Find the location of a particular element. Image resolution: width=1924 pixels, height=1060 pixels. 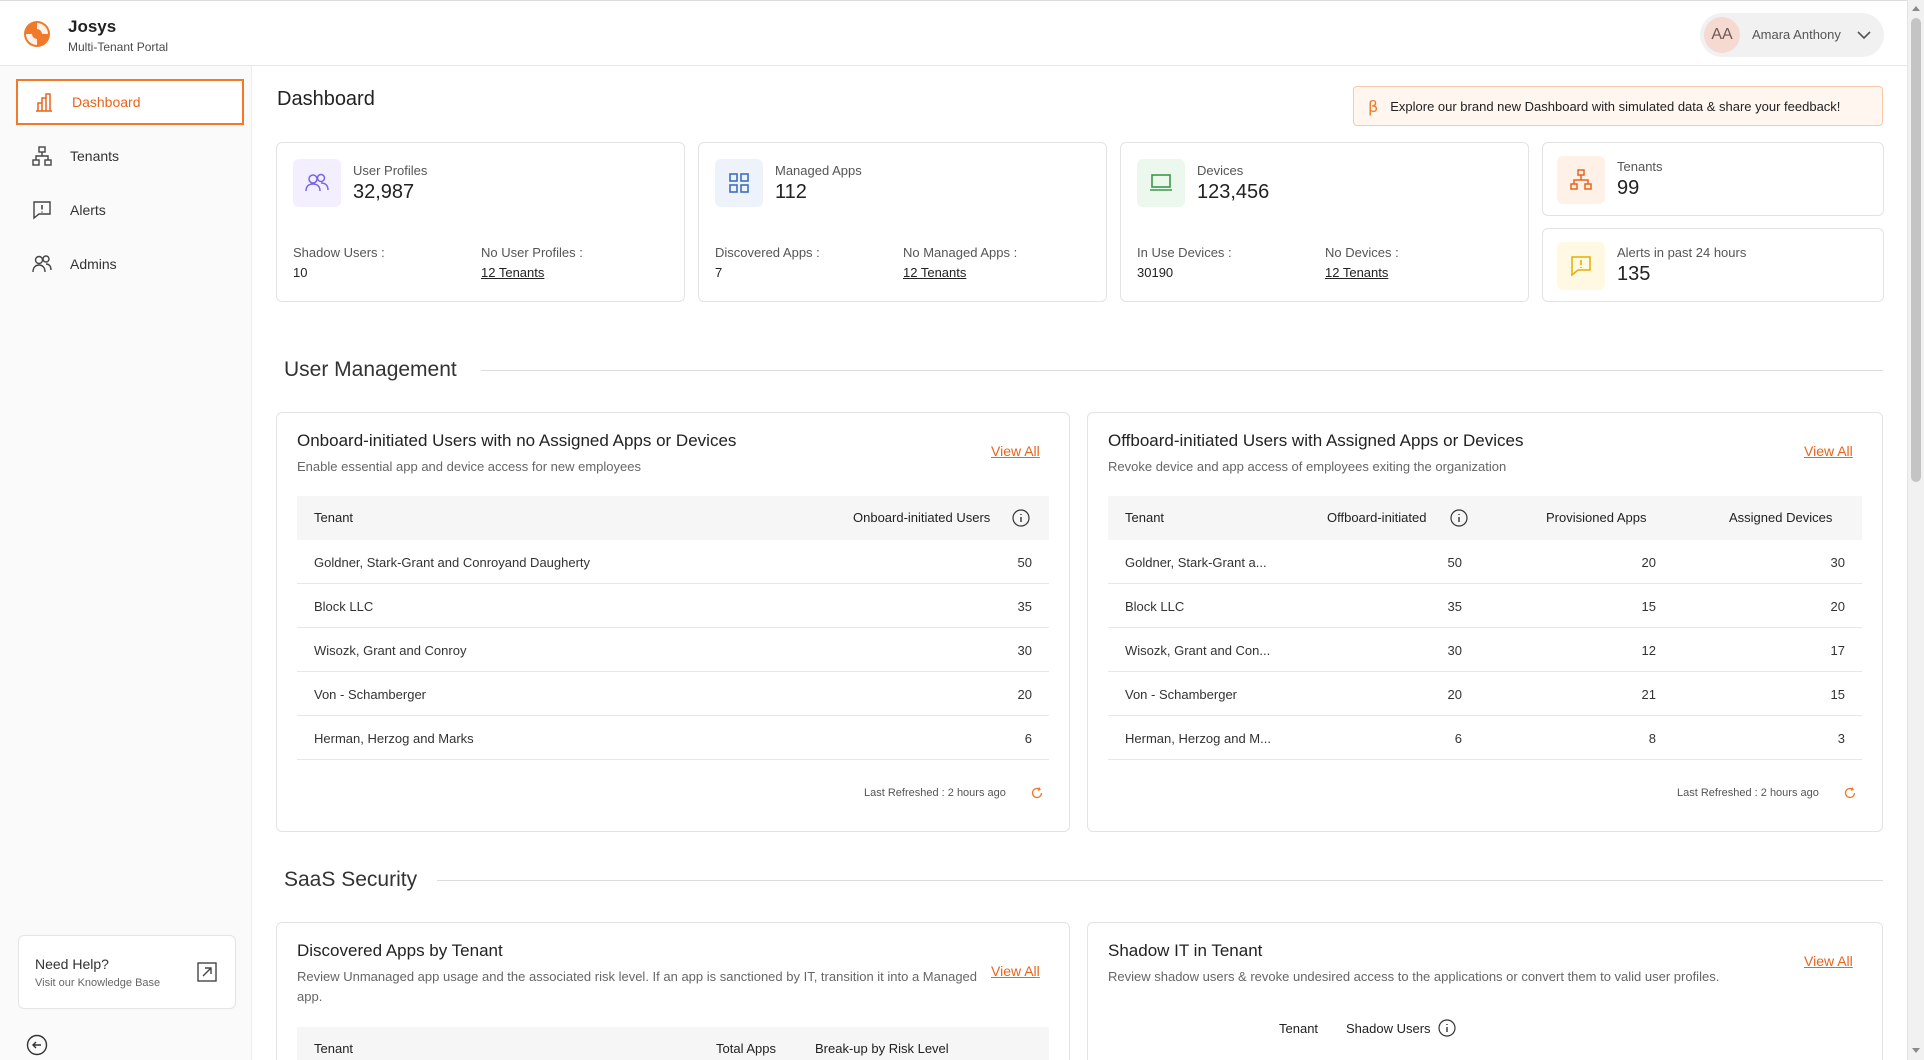

no-managed-apps-link: 12 Tenants is located at coordinates (934, 272).